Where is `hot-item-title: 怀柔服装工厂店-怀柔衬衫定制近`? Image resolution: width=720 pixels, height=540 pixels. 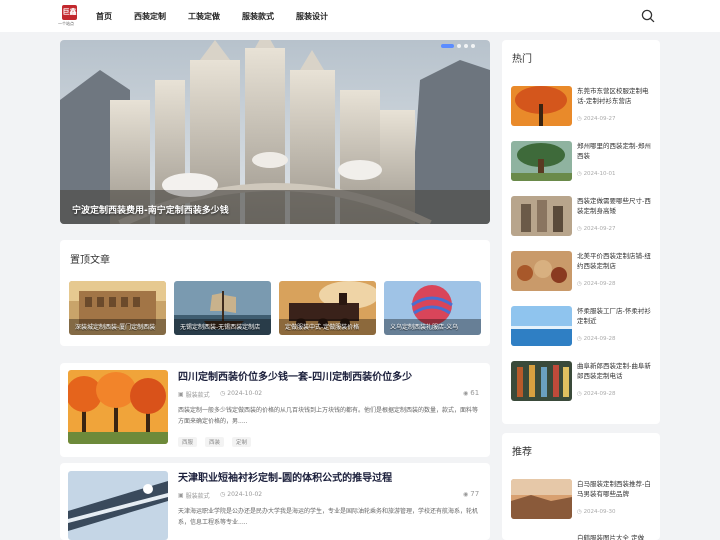
hot-item-title: 怀柔服装工厂店-怀柔衬衫定制近 is located at coordinates (615, 316).